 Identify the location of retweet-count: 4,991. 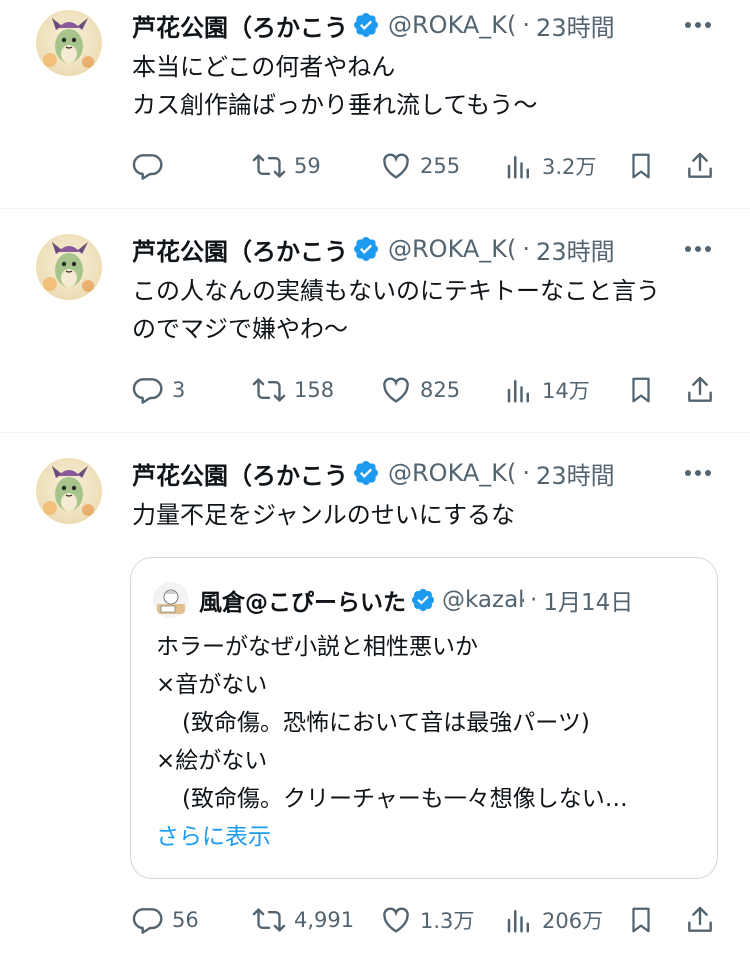
(324, 920).